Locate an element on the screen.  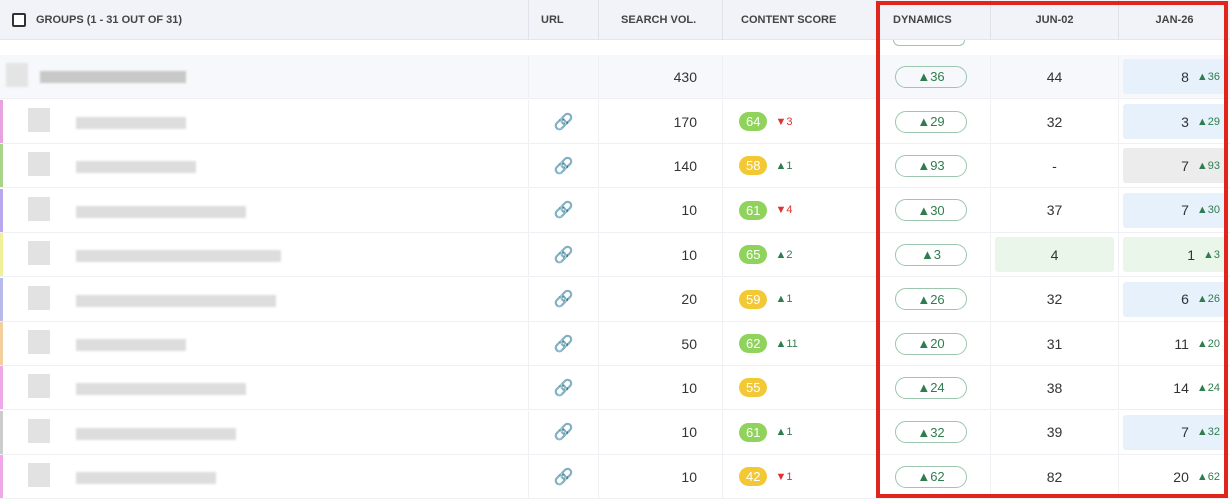
group-row: 430 ▲36 44 8 ▲36 is located at coordinates (615, 77).